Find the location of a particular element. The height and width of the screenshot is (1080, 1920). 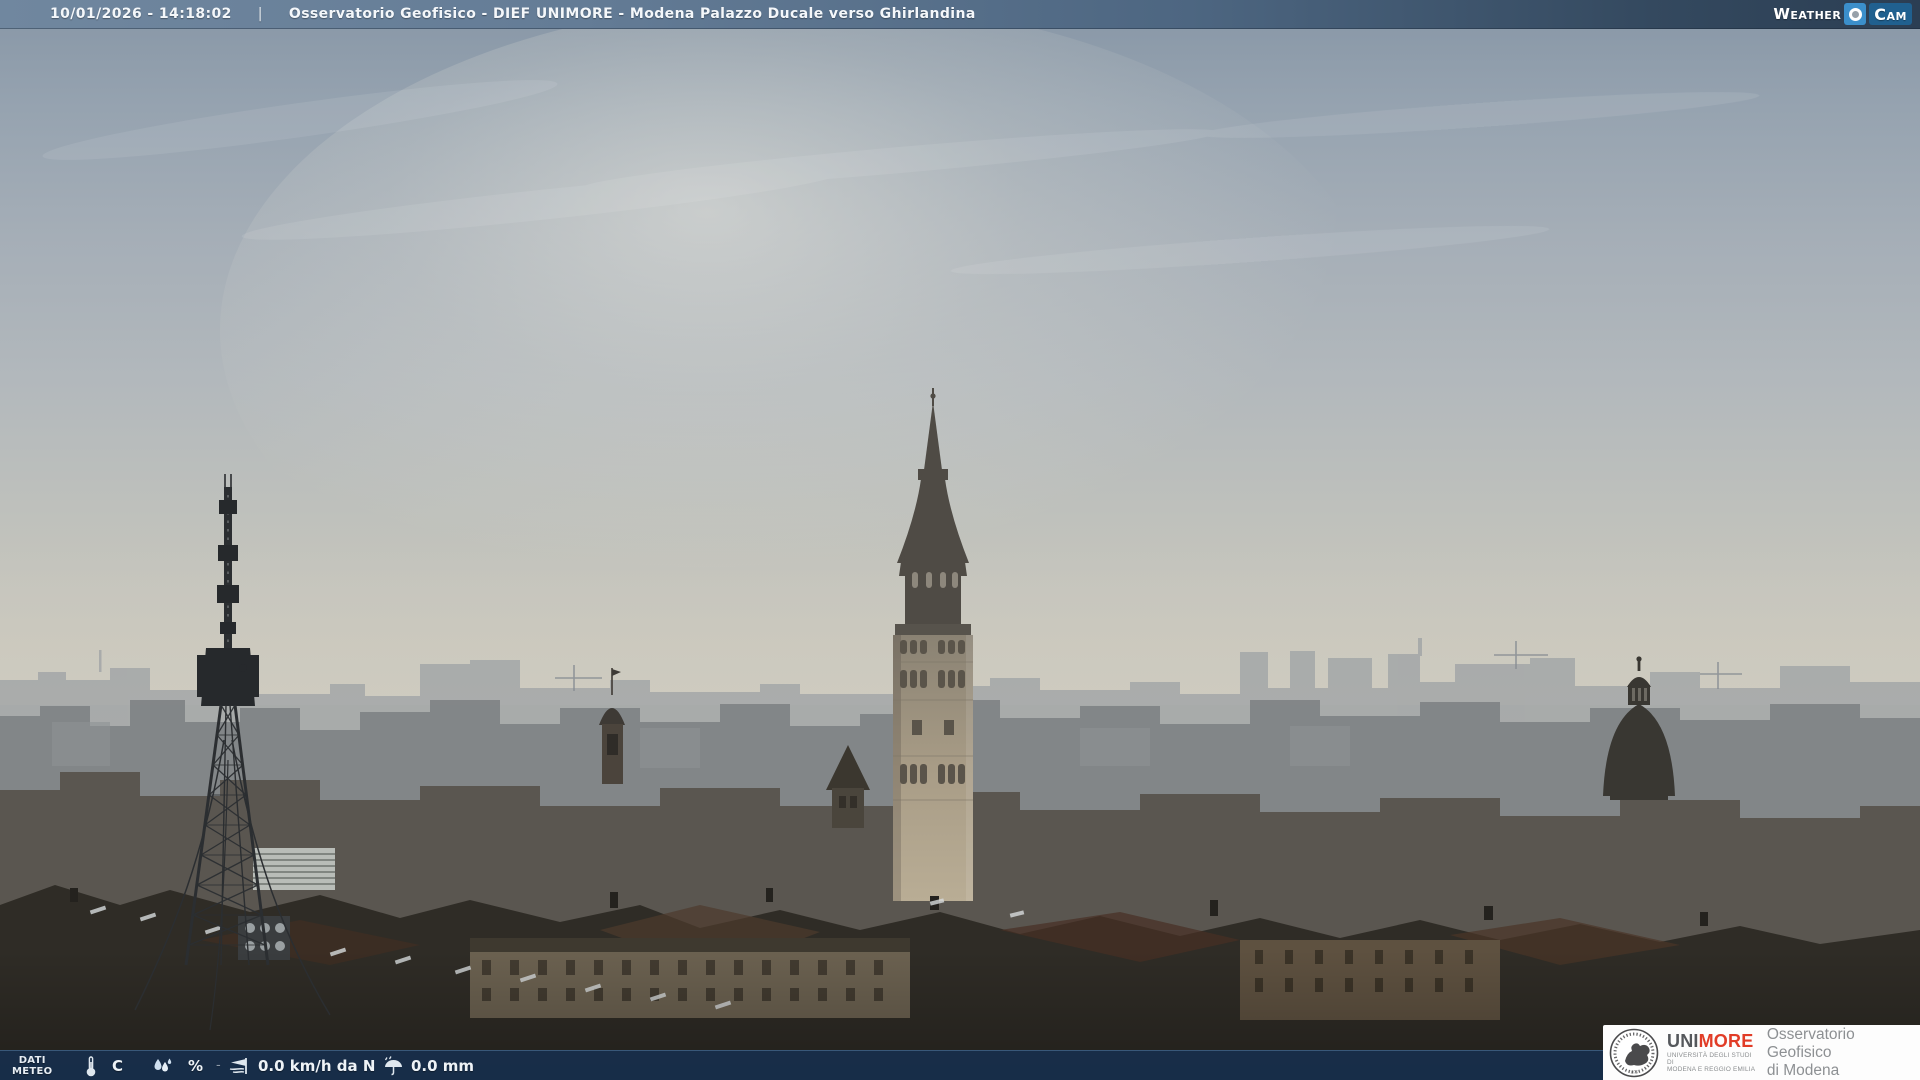

observatory-name: Osservatorio Geofisico di Modena is located at coordinates (1843, 1053).